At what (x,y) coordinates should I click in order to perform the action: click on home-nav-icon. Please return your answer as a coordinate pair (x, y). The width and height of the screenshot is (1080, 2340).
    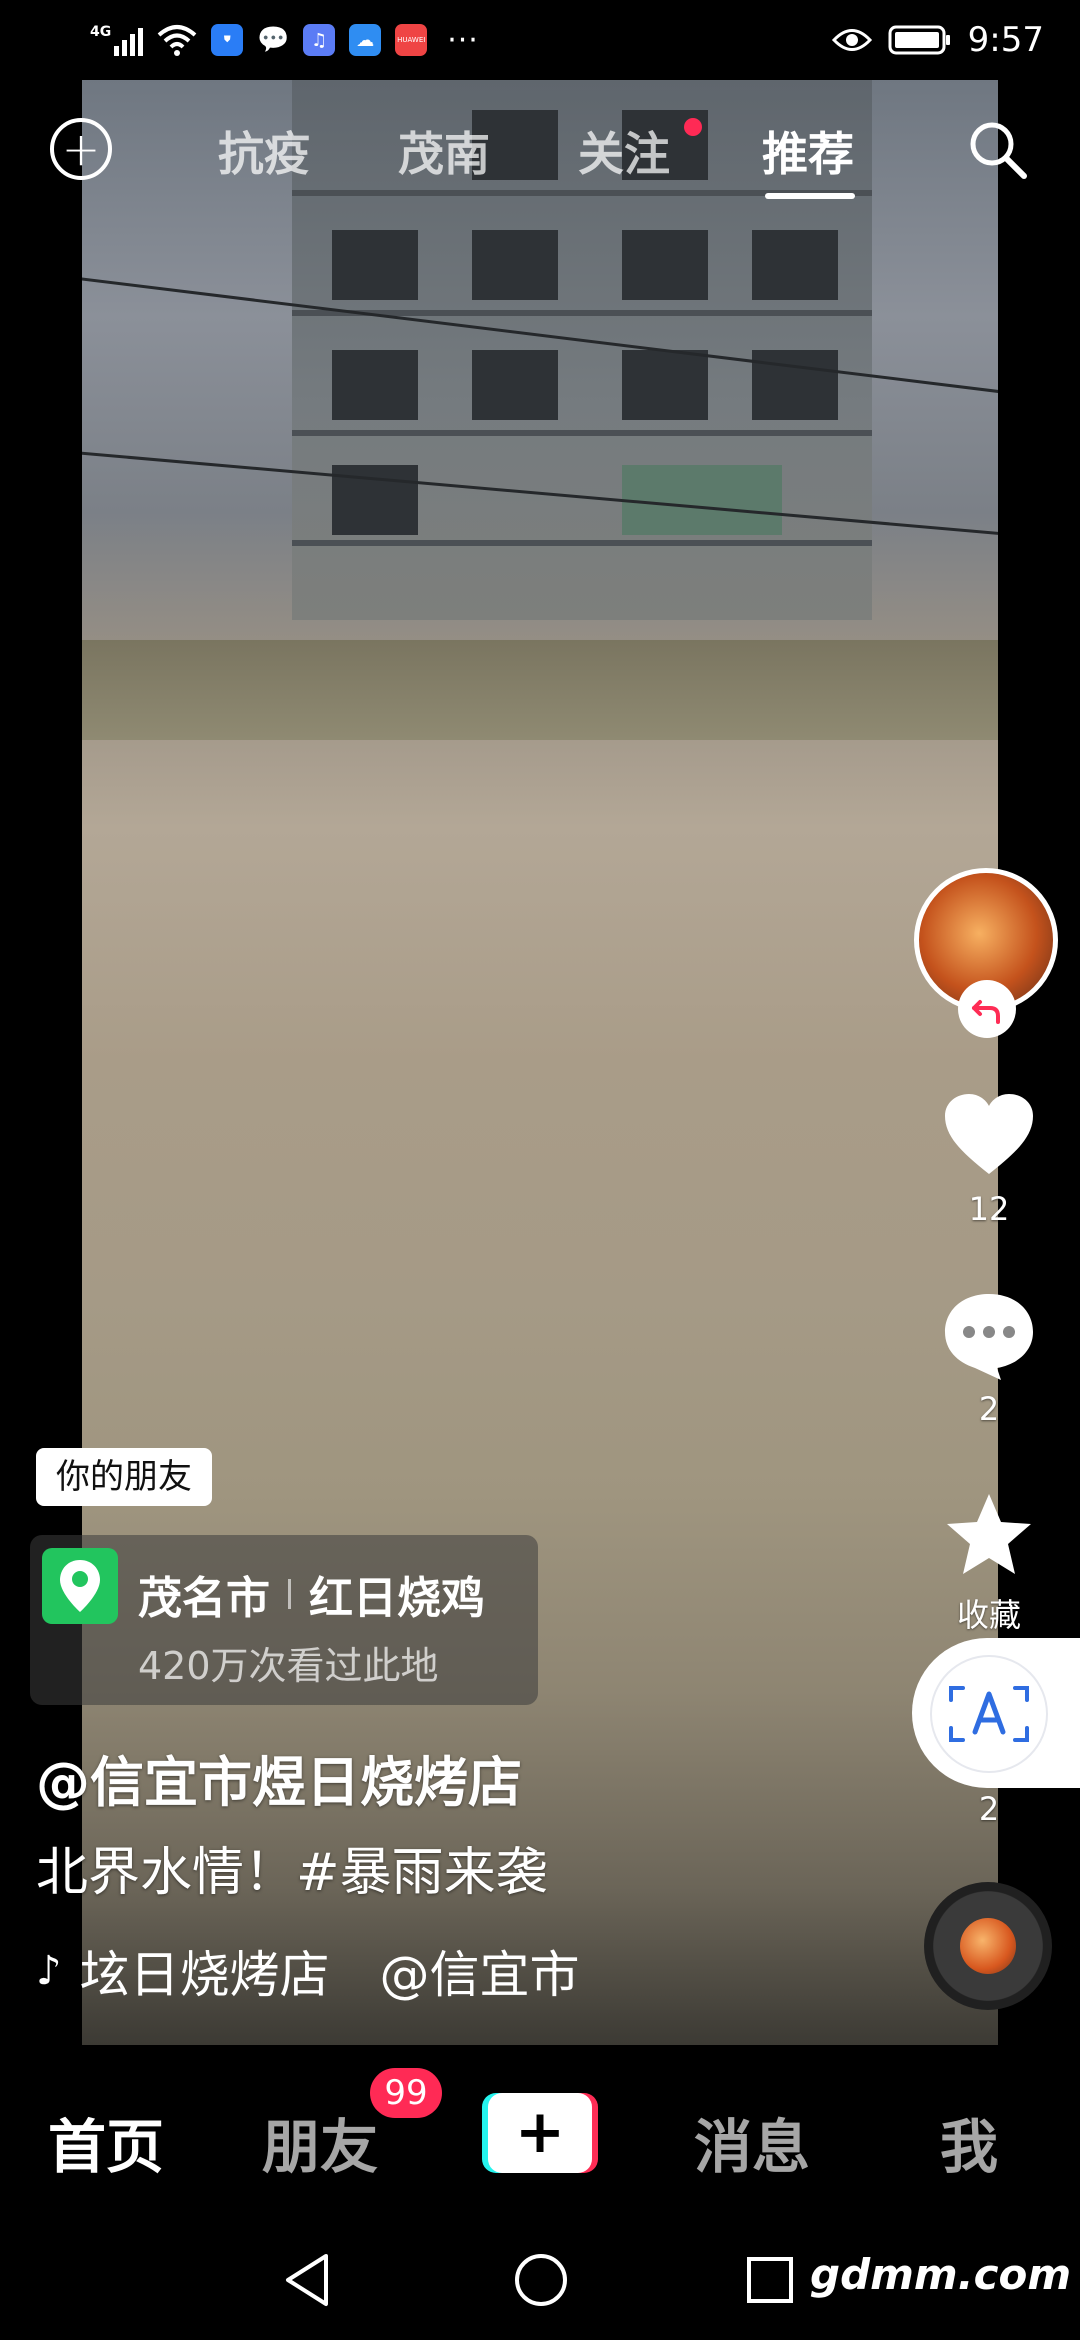
    Looking at the image, I should click on (541, 2280).